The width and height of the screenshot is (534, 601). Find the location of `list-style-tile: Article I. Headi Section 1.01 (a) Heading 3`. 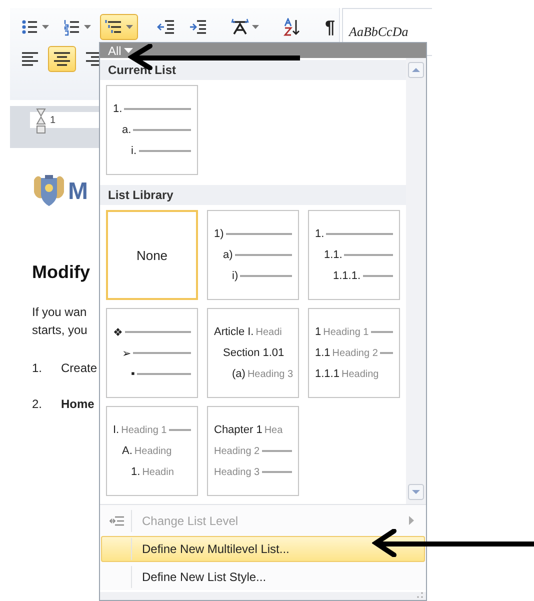

list-style-tile: Article I. Headi Section 1.01 (a) Heading 3 is located at coordinates (253, 353).